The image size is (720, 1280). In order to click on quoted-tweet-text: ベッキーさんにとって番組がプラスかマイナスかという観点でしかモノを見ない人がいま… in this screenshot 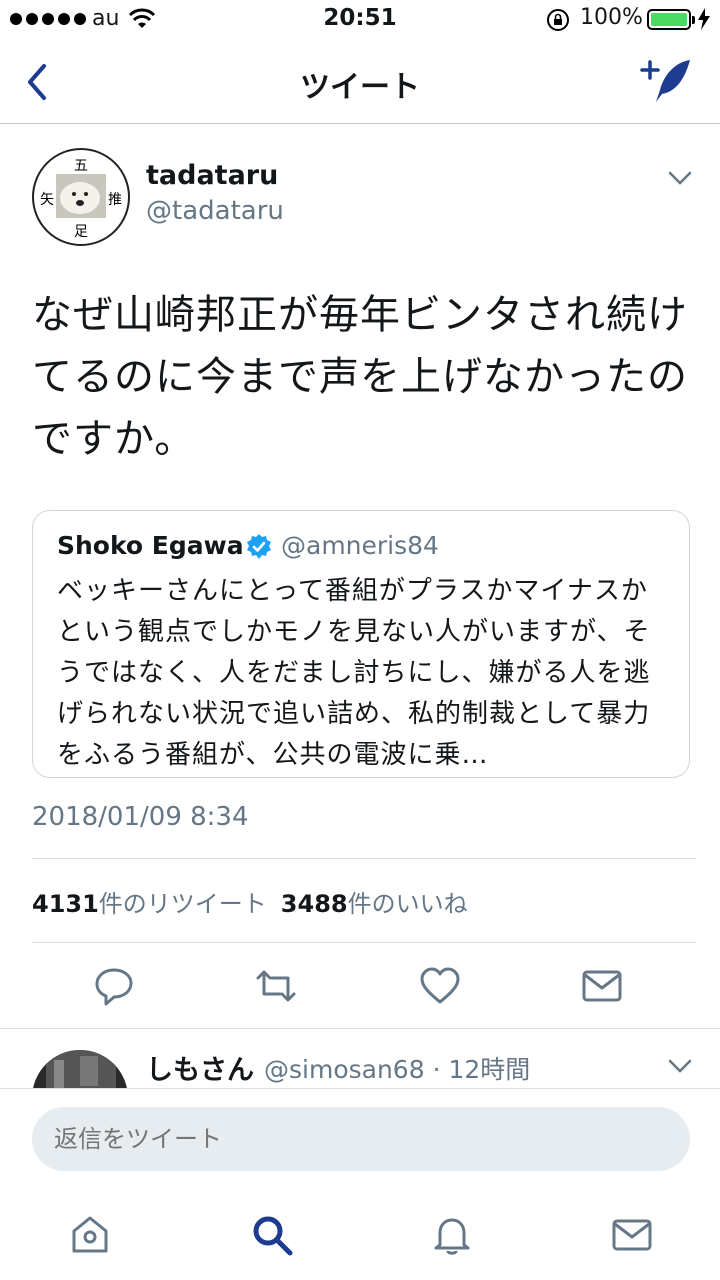, I will do `click(354, 673)`.